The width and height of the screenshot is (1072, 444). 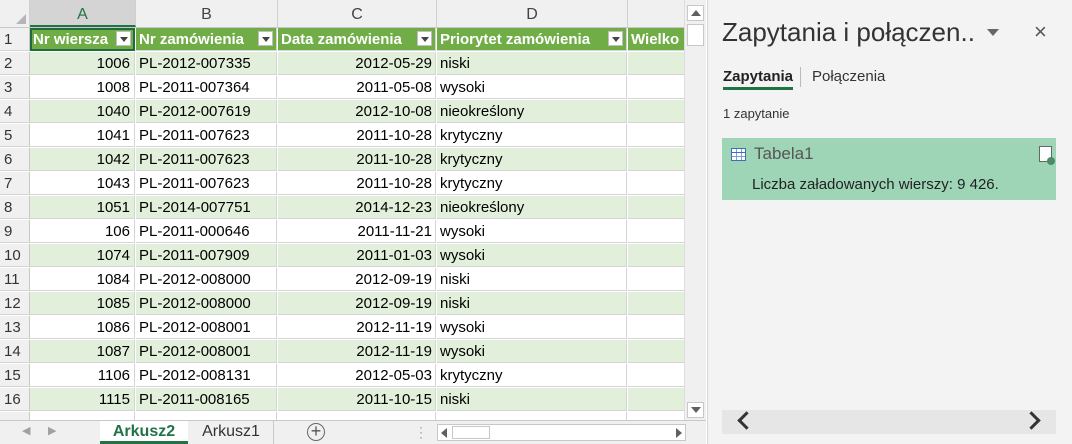 What do you see at coordinates (26, 430) in the screenshot?
I see `prev-sheet-icon: ◀` at bounding box center [26, 430].